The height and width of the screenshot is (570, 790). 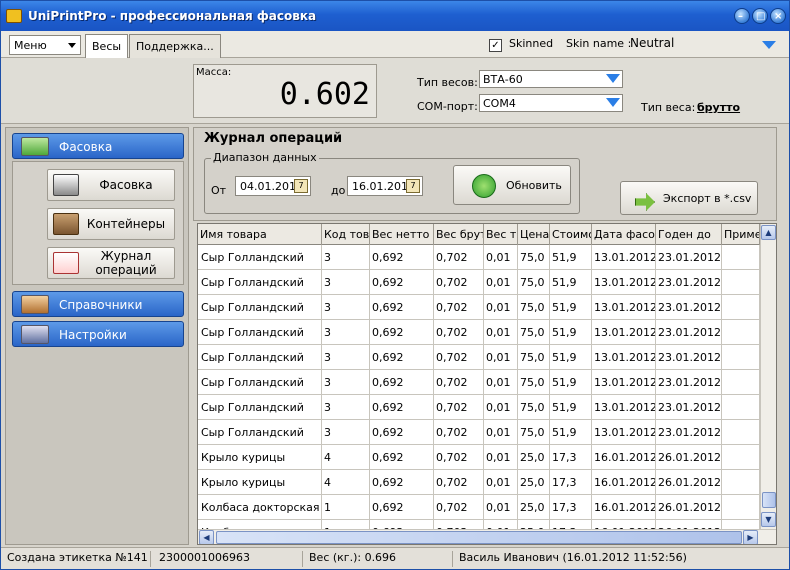 What do you see at coordinates (768, 519) in the screenshot?
I see `scroll-down-icon: ▼` at bounding box center [768, 519].